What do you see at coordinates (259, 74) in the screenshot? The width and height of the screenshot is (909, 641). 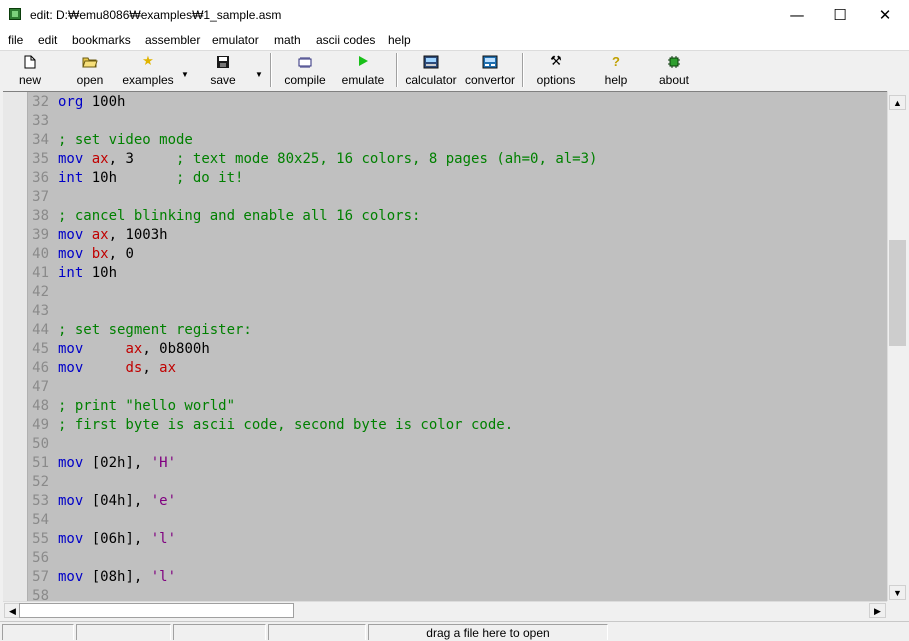 I see `save-dropdown-arrow: ▼` at bounding box center [259, 74].